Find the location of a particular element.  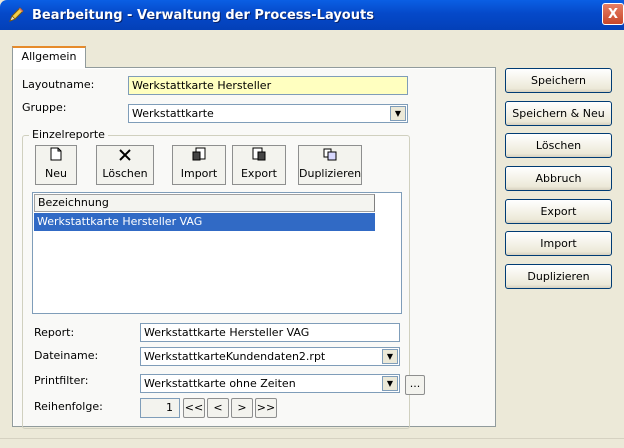

loeschen-toolbar-button: Löschen is located at coordinates (125, 165).